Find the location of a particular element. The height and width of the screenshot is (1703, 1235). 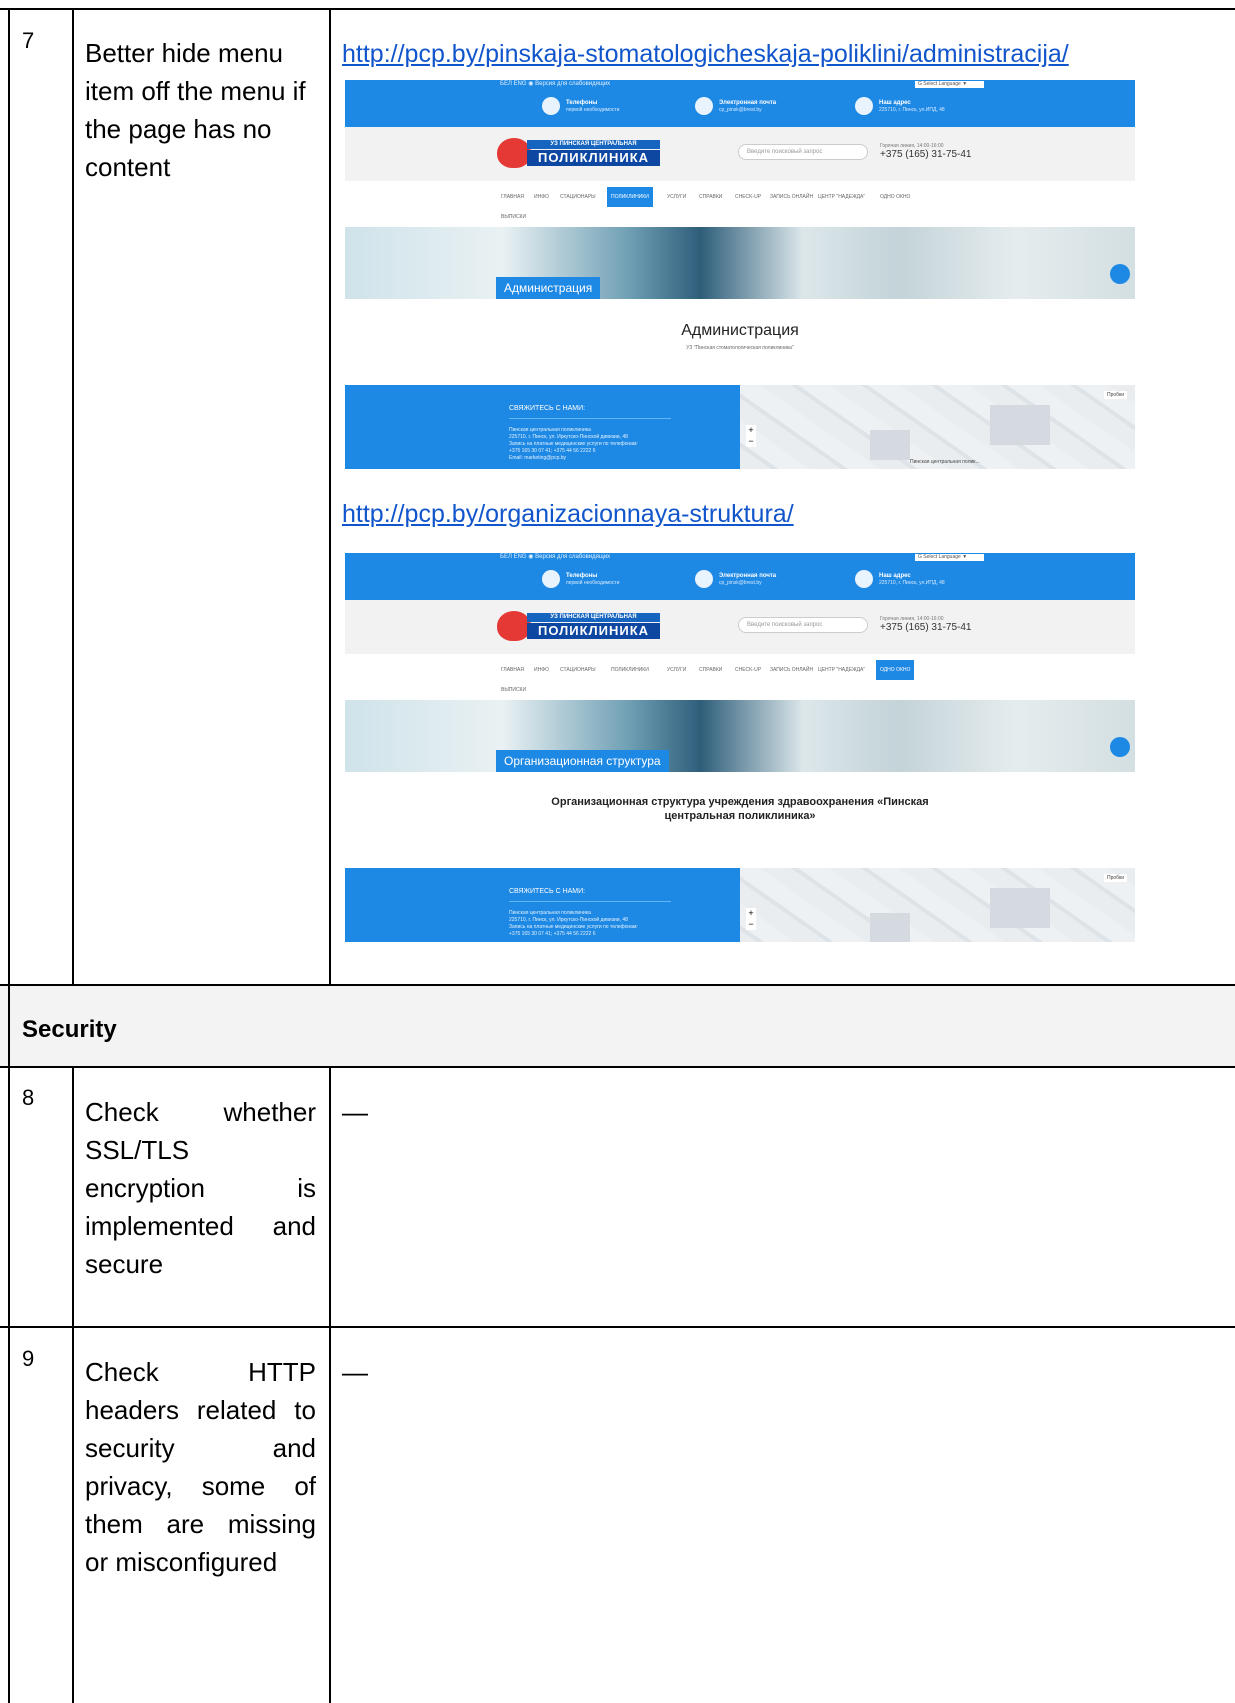

nav-item: ГЛАВНАЯ is located at coordinates (512, 197).